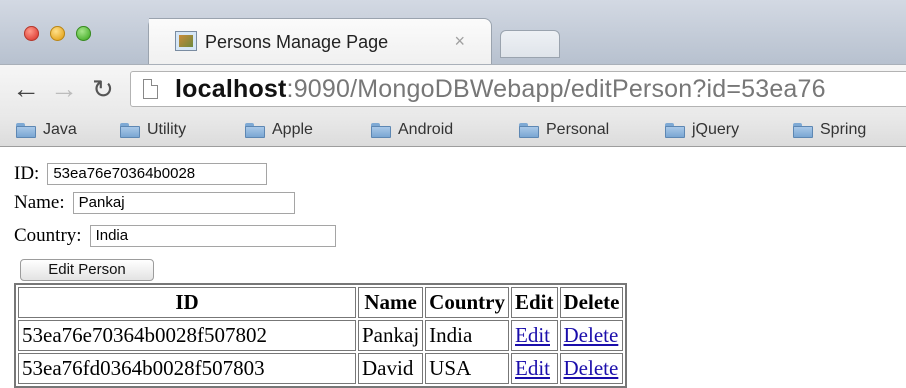 The width and height of the screenshot is (906, 388). I want to click on edit-person-button: Edit Person, so click(87, 270).